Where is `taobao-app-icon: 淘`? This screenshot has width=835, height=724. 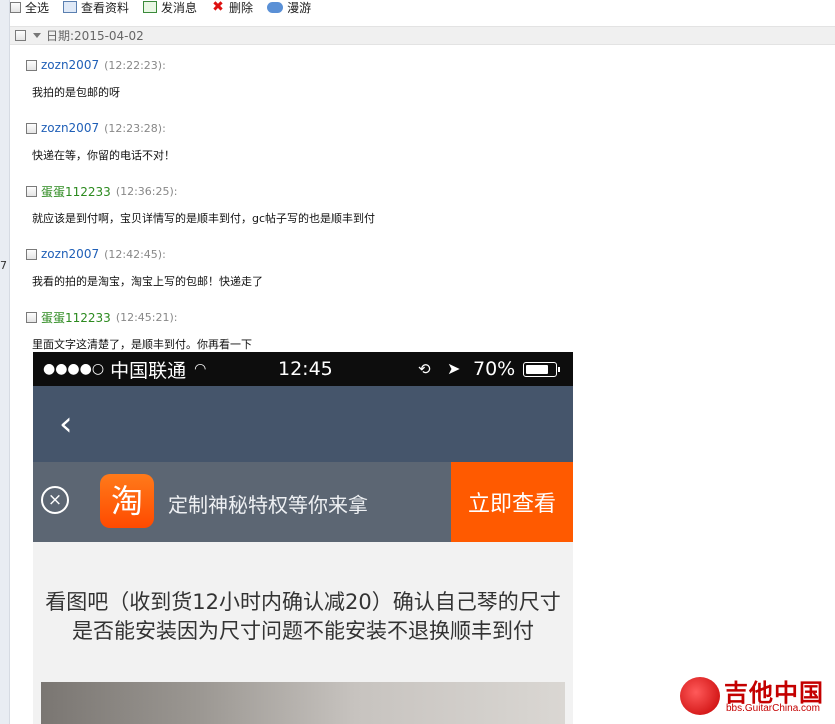 taobao-app-icon: 淘 is located at coordinates (127, 501).